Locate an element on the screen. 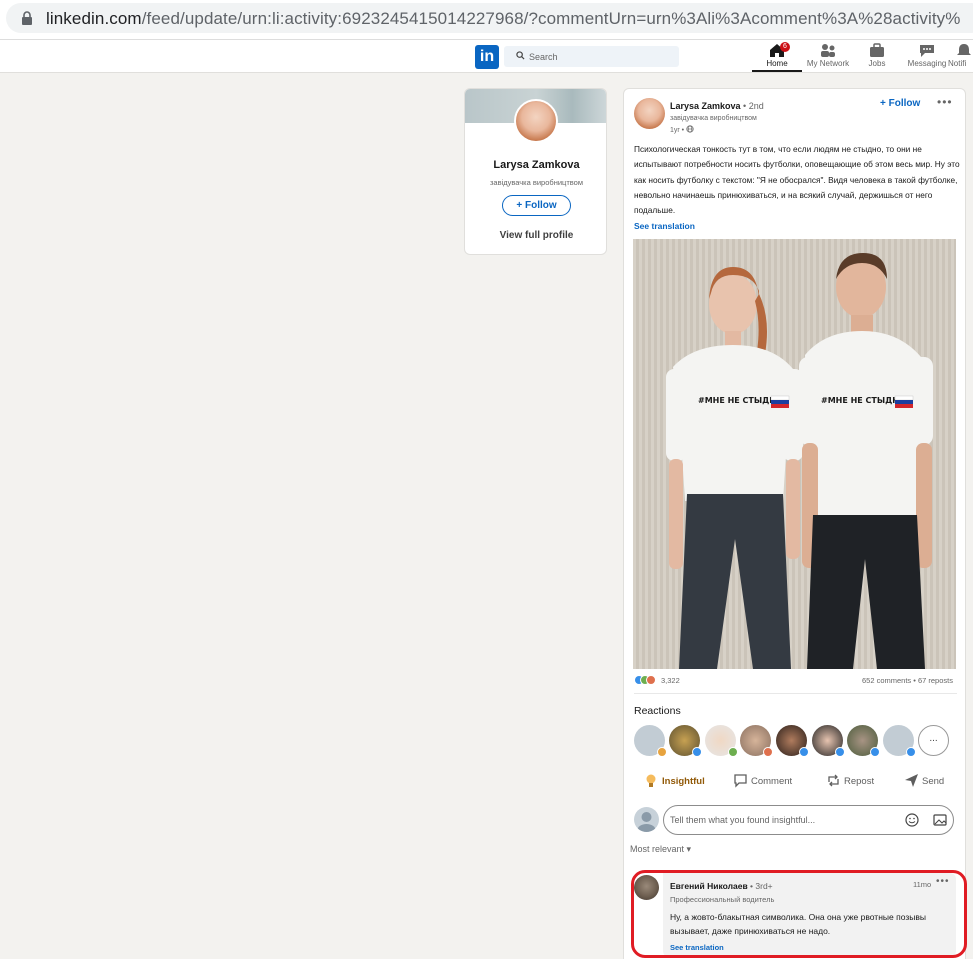 The height and width of the screenshot is (959, 973). people-icon is located at coordinates (828, 50).